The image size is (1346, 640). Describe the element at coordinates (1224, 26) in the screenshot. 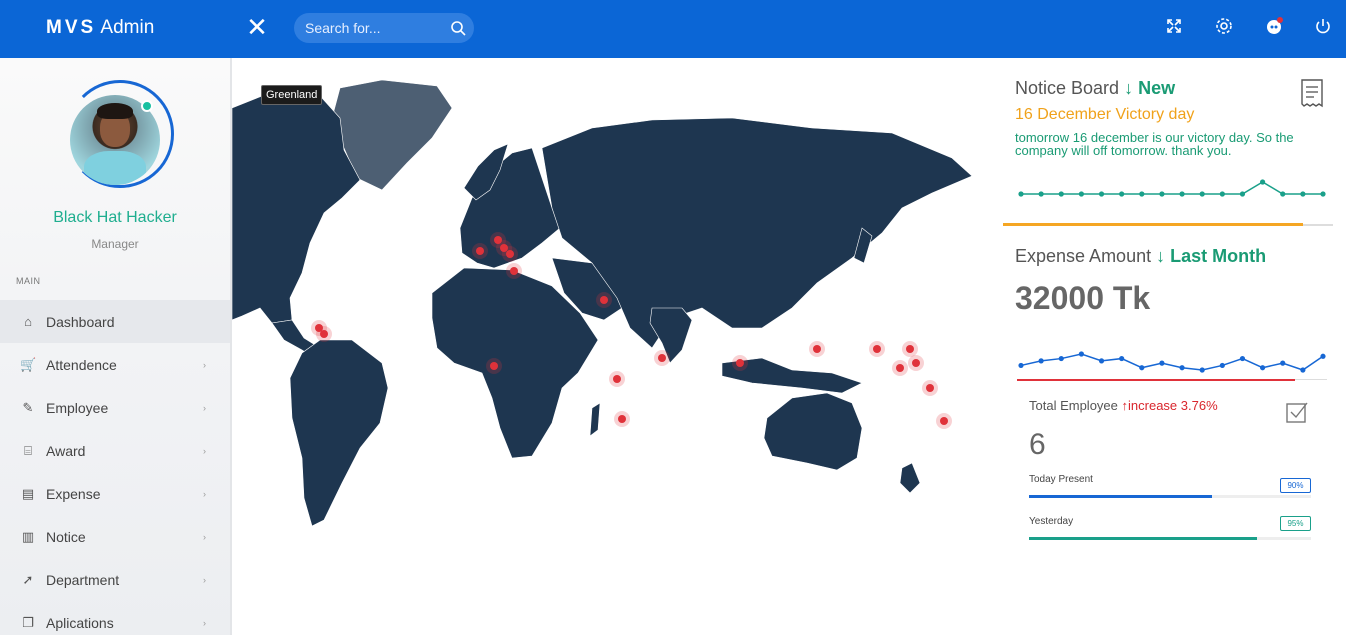

I see `settings-icon` at that location.